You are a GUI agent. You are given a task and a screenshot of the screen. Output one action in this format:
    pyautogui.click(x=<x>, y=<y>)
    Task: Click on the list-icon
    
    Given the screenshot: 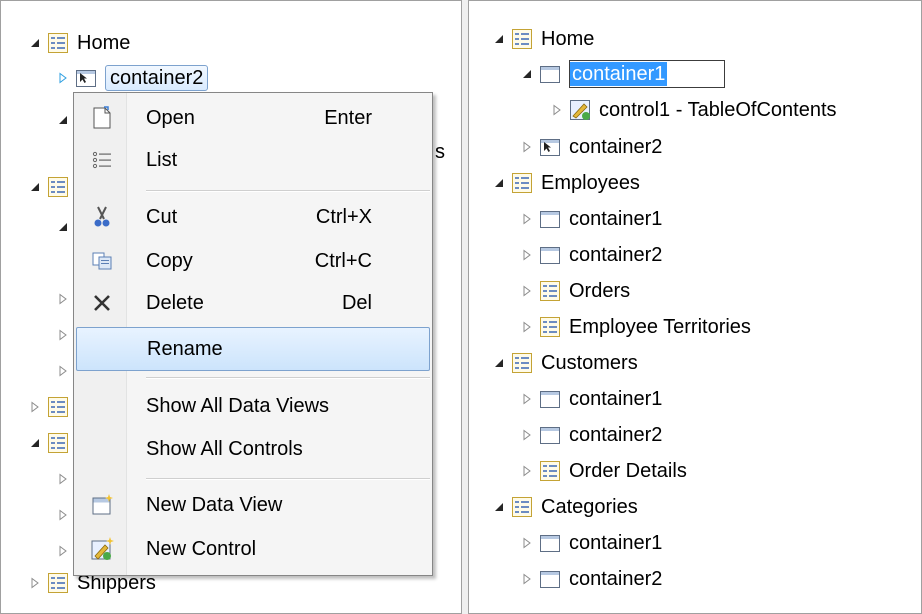 What is the action you would take?
    pyautogui.click(x=102, y=160)
    